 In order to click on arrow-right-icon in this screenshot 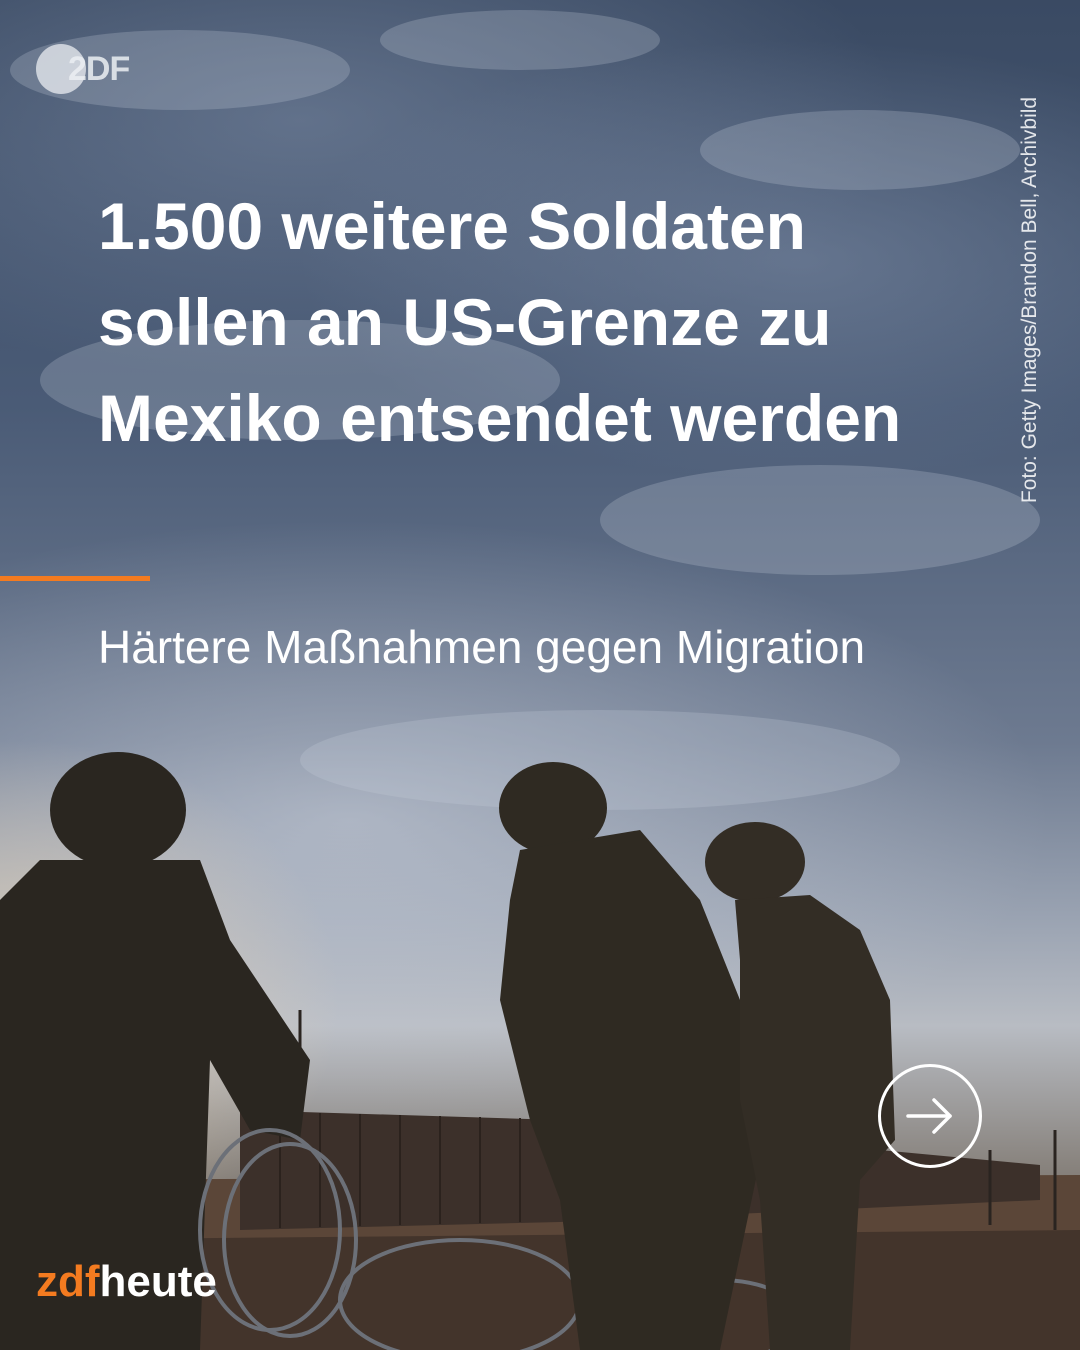, I will do `click(929, 1116)`.